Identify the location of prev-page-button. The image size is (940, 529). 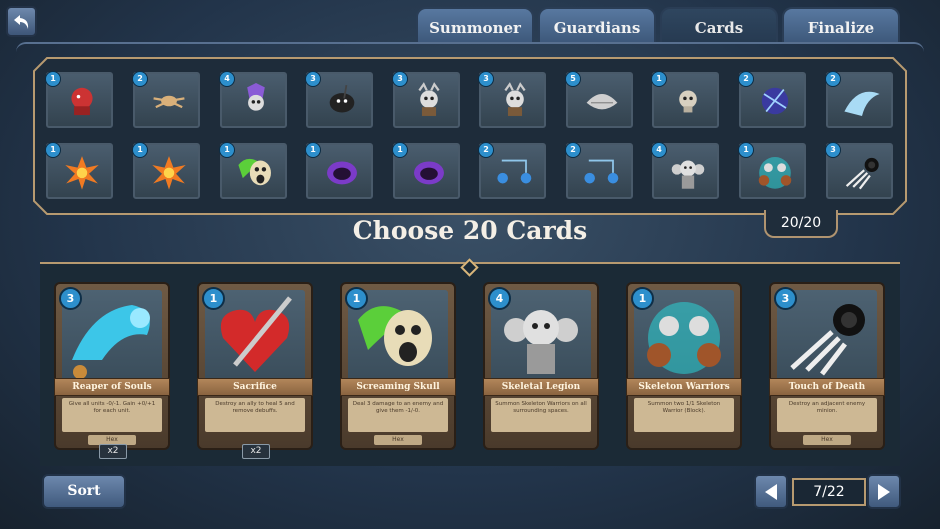
(771, 491).